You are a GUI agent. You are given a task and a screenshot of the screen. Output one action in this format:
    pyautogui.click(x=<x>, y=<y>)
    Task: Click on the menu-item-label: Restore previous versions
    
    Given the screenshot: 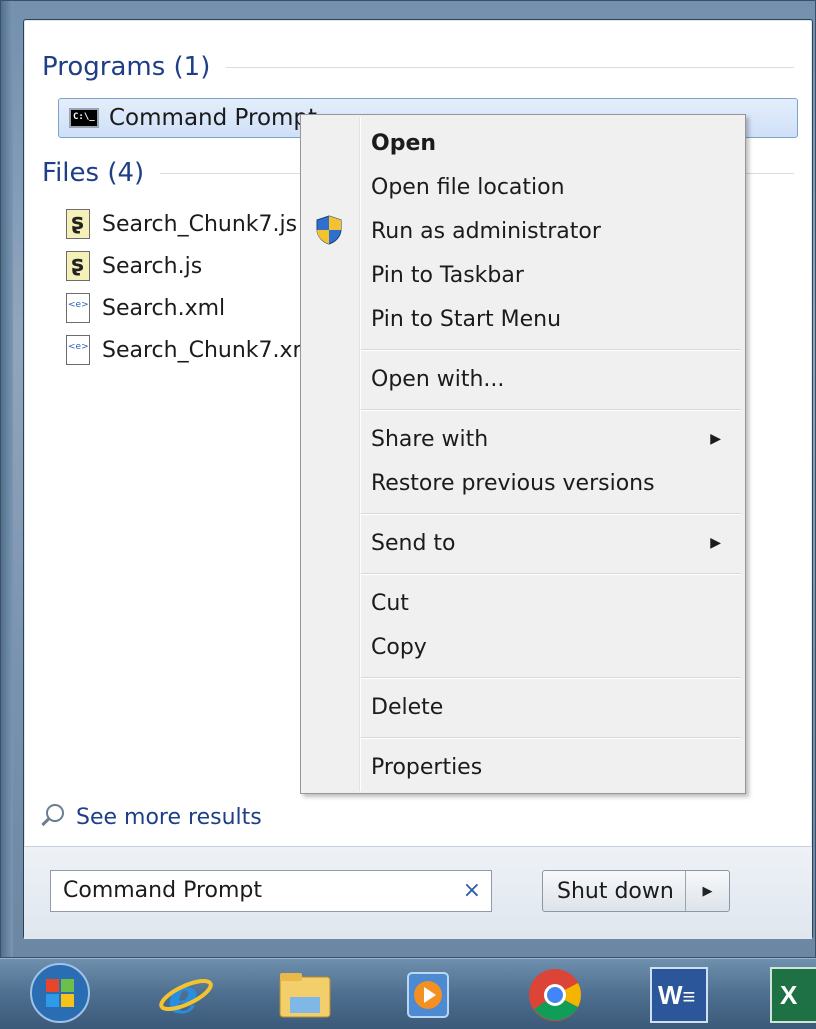 What is the action you would take?
    pyautogui.click(x=513, y=483)
    